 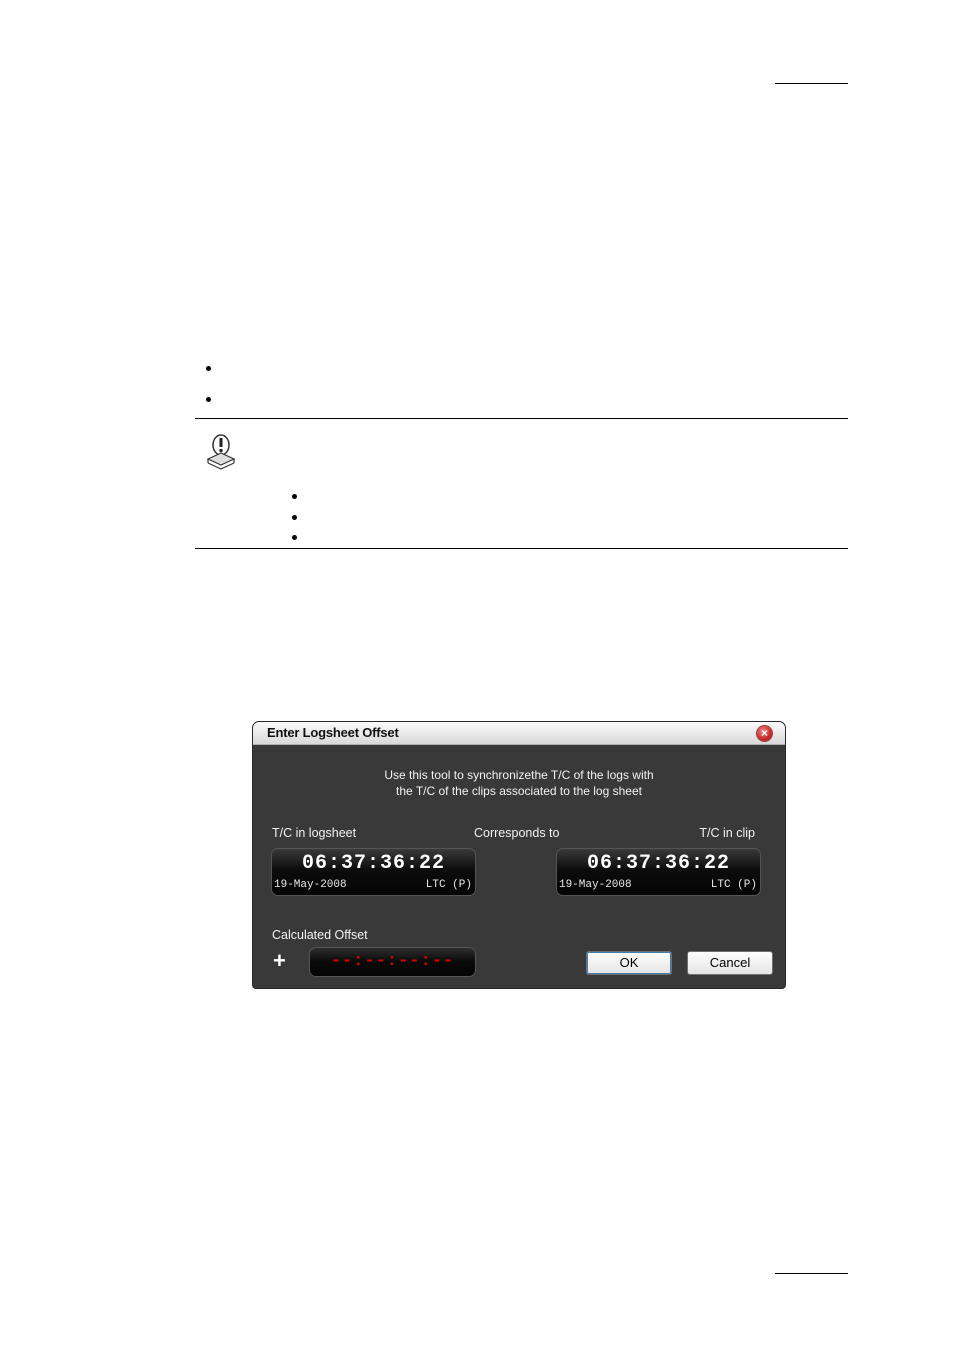 What do you see at coordinates (727, 833) in the screenshot?
I see `tc-clip-label: T/C in clip` at bounding box center [727, 833].